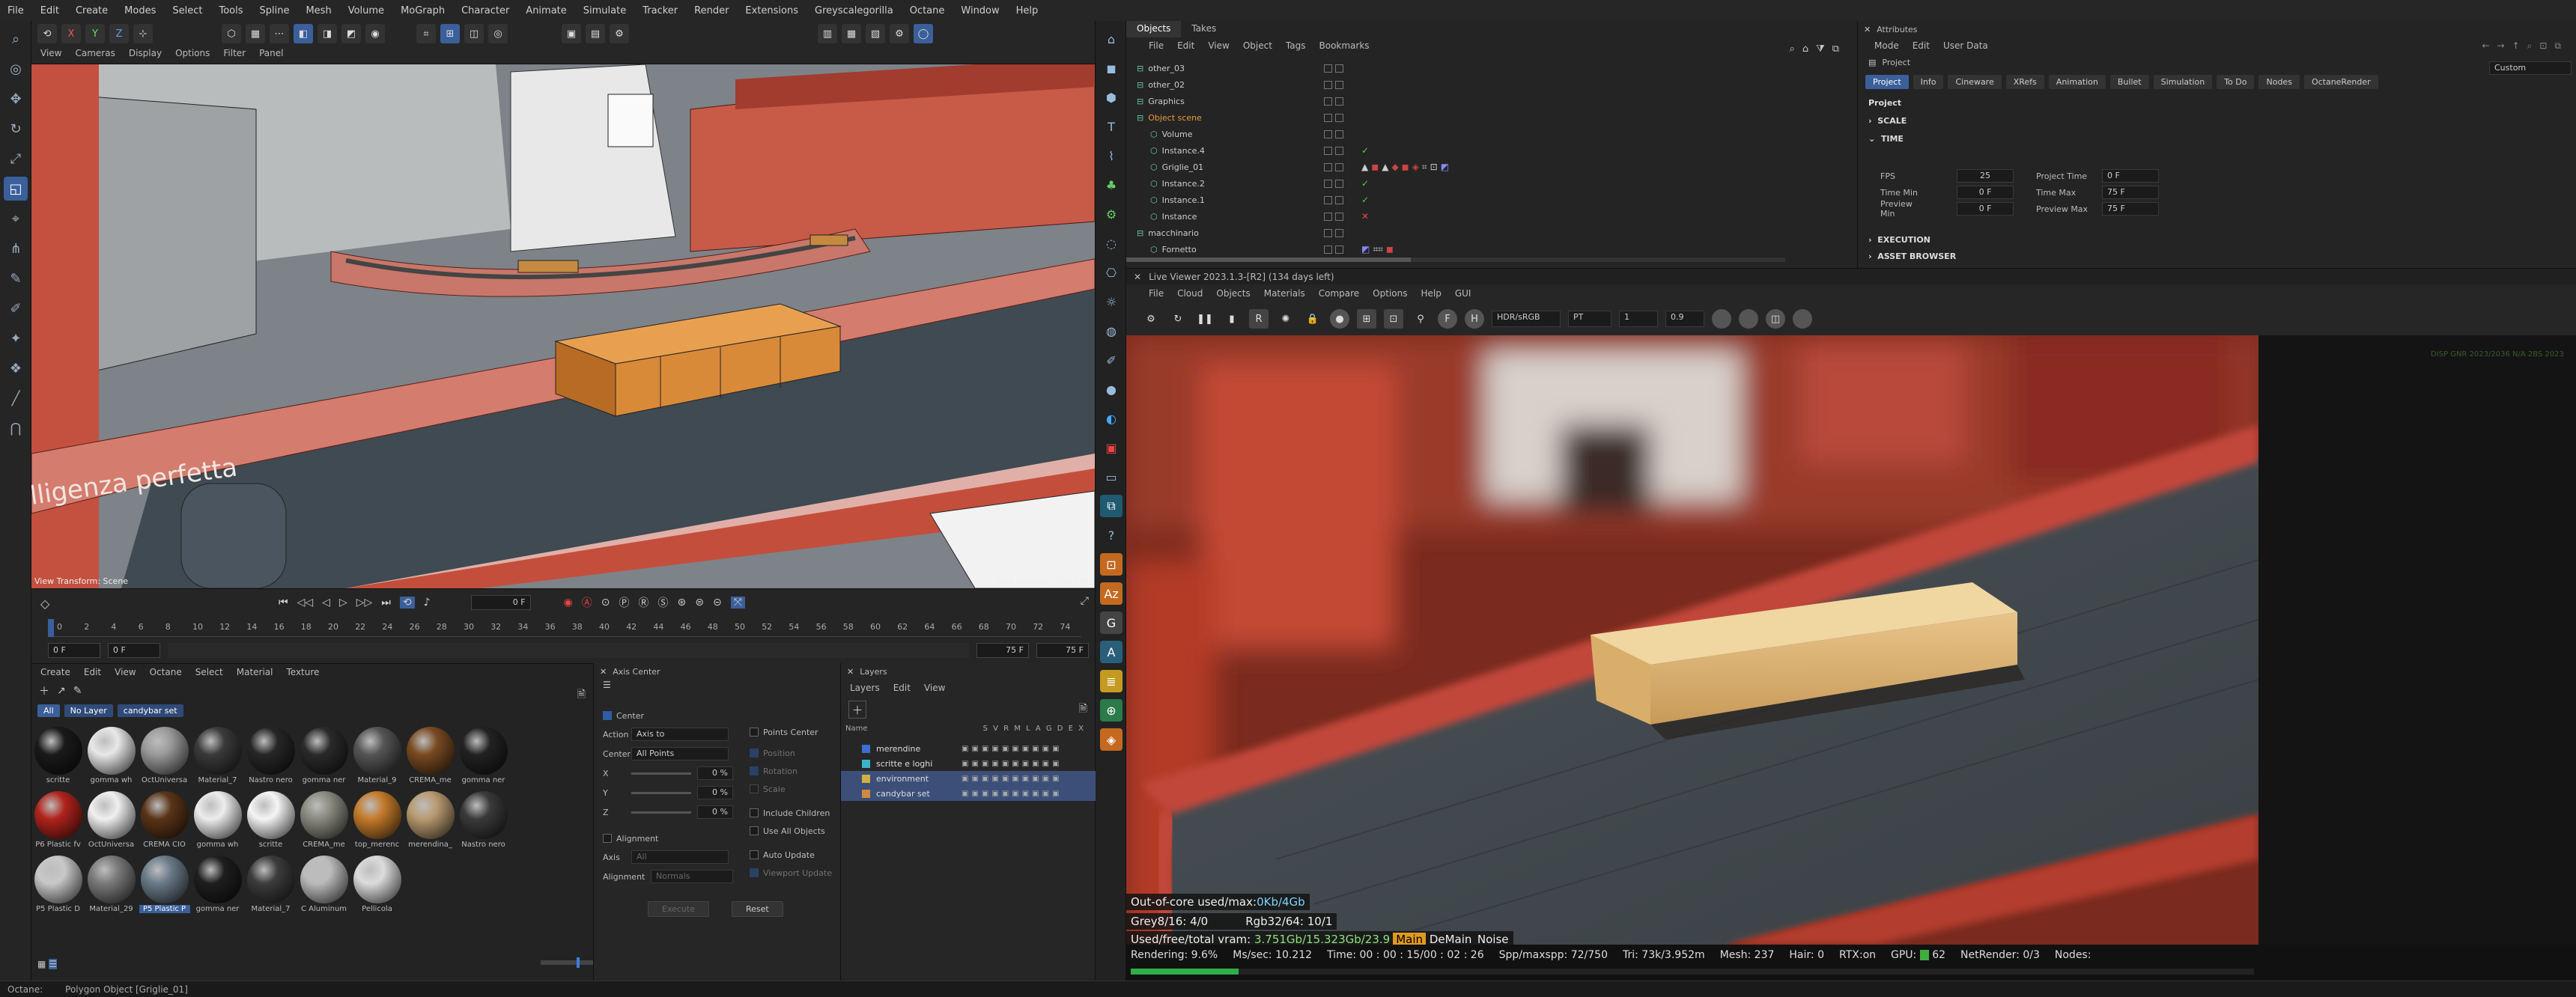  I want to click on octane-icon: ◯, so click(923, 34).